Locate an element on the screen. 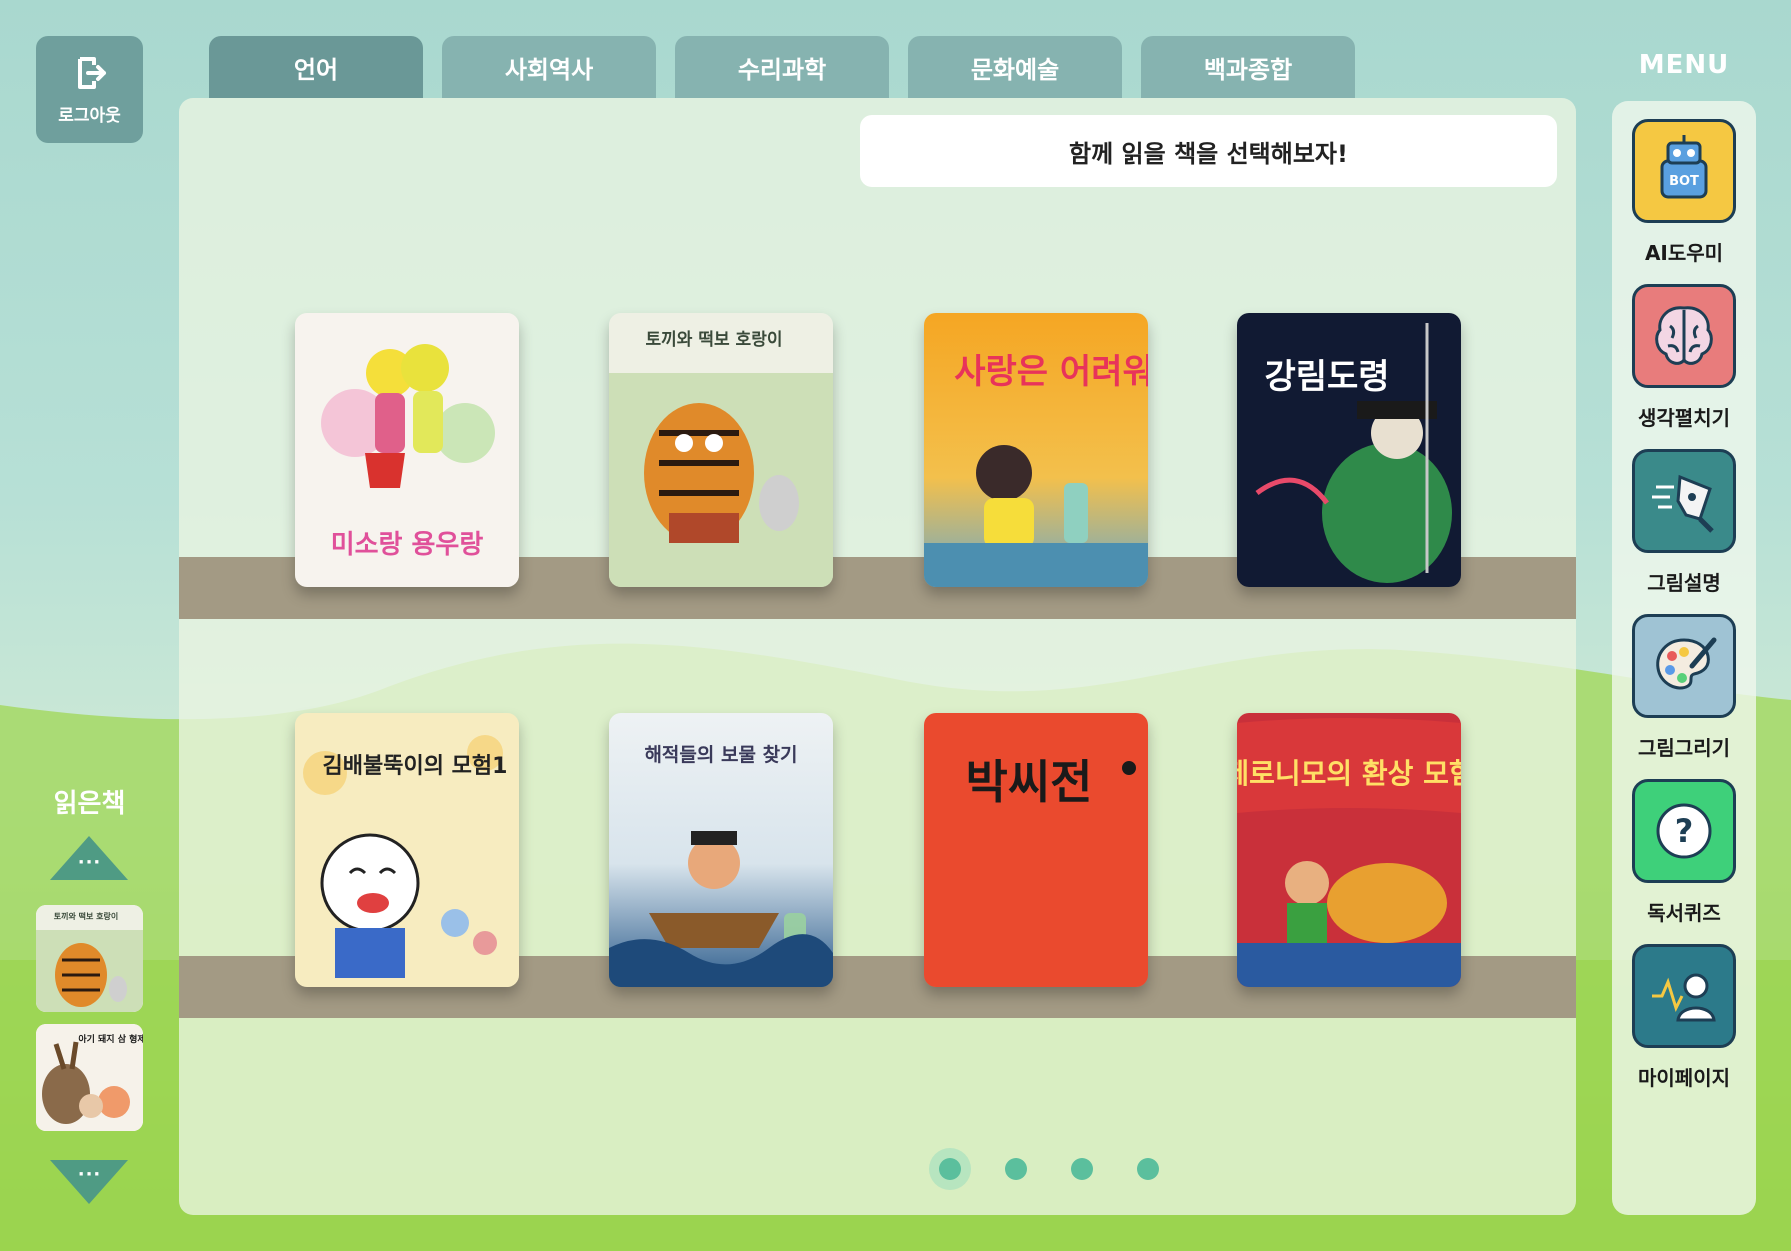 The height and width of the screenshot is (1251, 1791). book-cover-love: 사랑은 어려워 is located at coordinates (1036, 450).